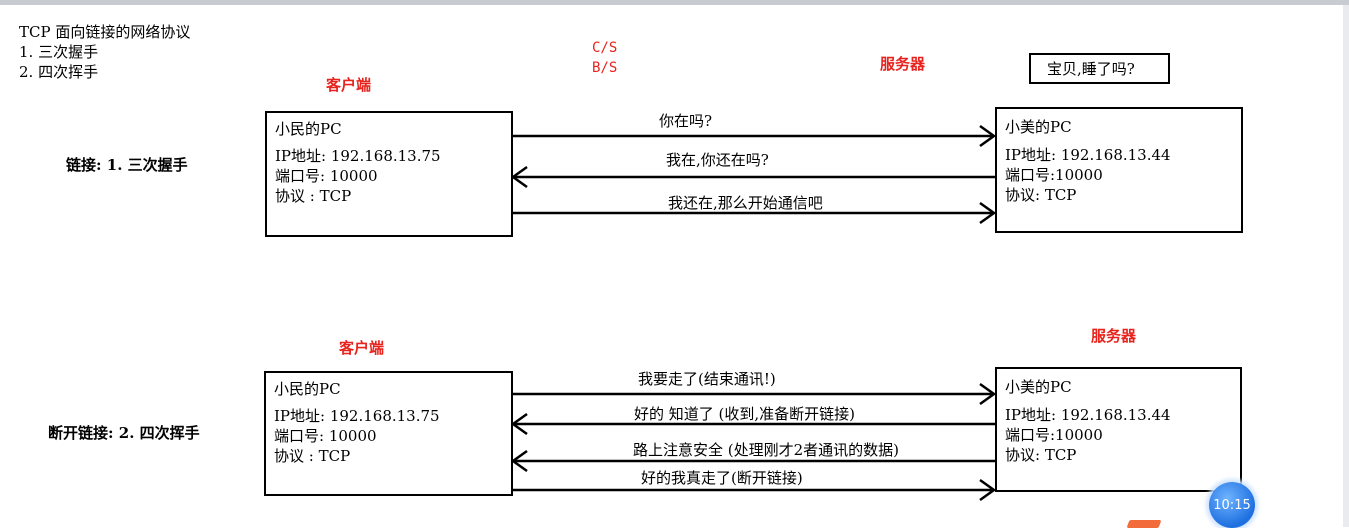  I want to click on clock-widget: 10:15, so click(1232, 505).